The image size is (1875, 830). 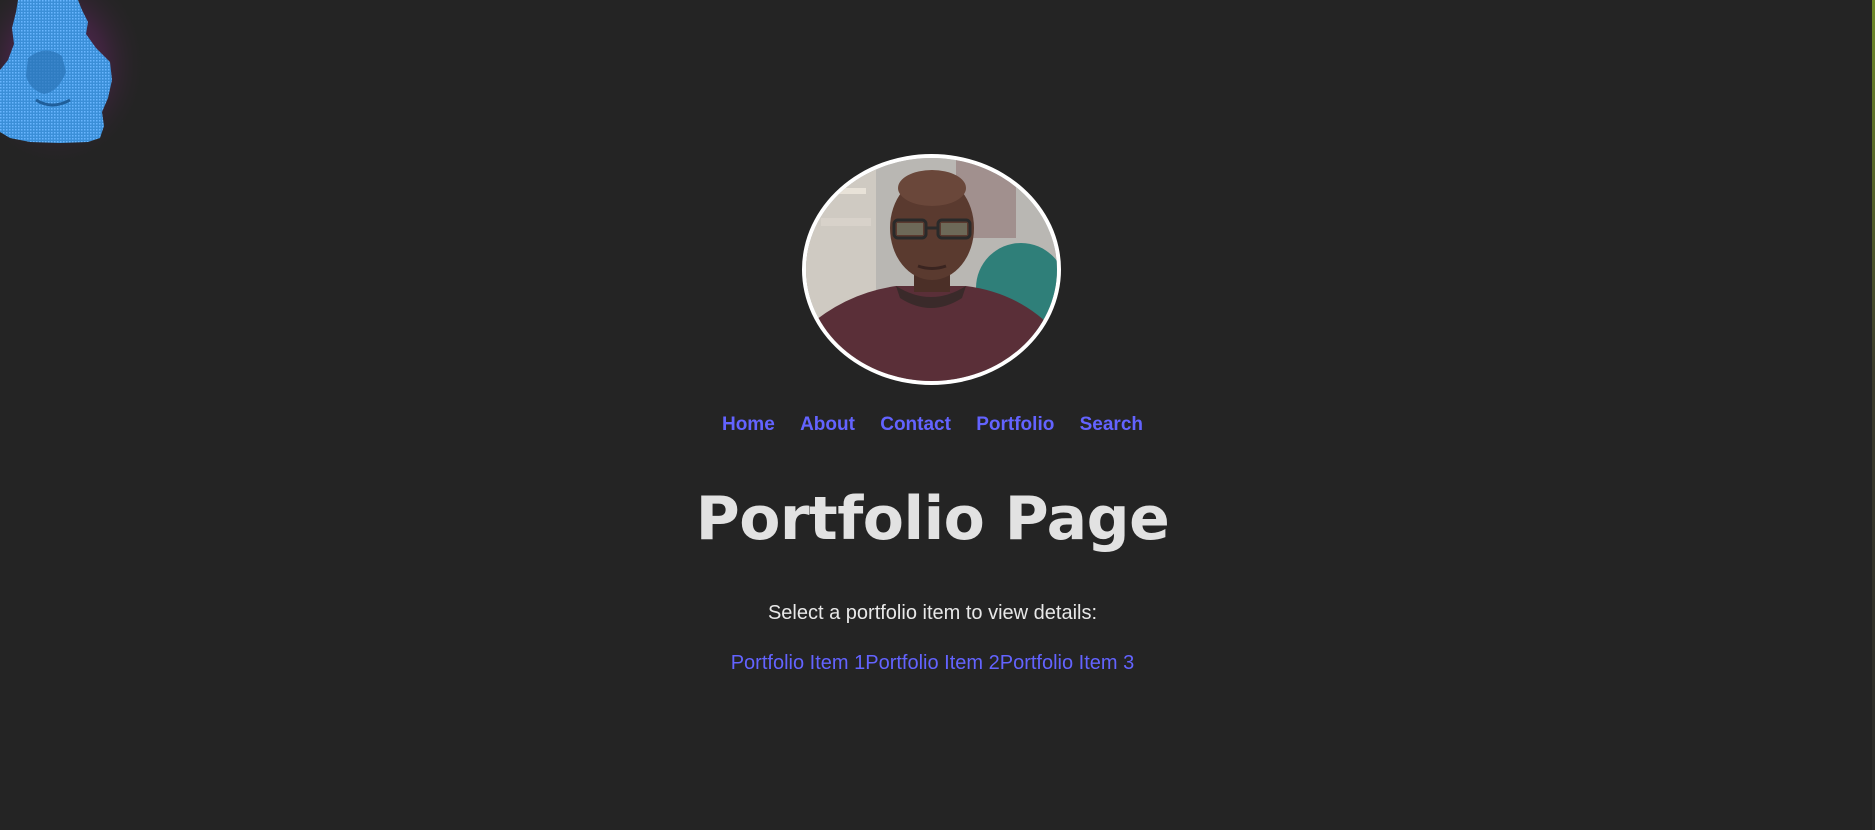 What do you see at coordinates (932, 613) in the screenshot?
I see `portfolio-prompt: Select a portfolio item to view details:` at bounding box center [932, 613].